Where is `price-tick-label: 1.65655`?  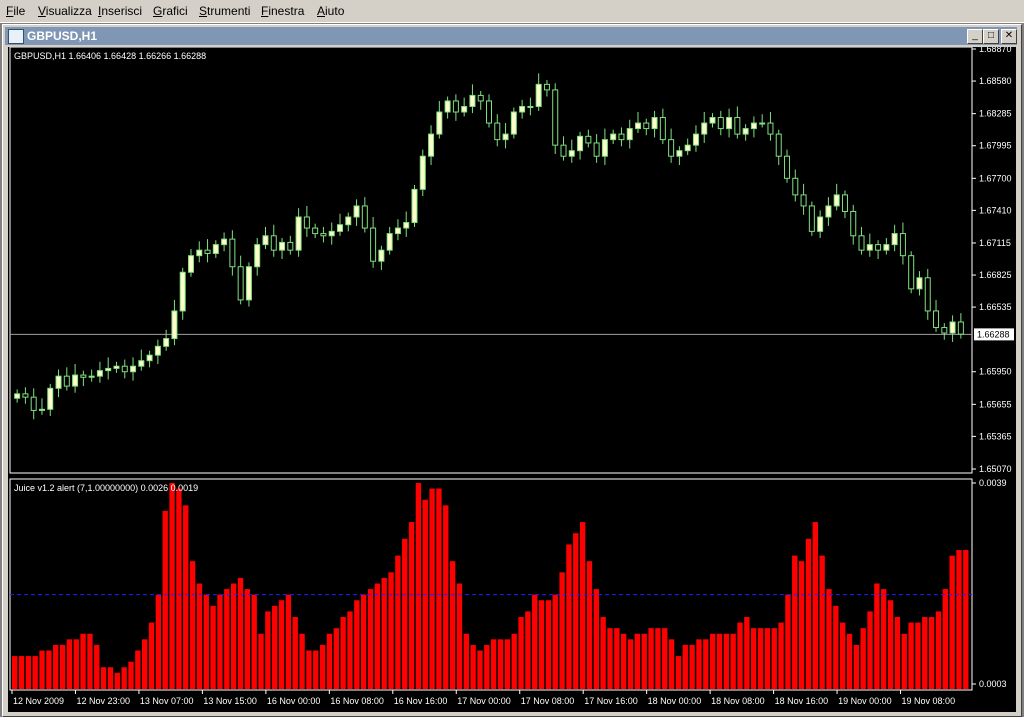 price-tick-label: 1.65655 is located at coordinates (995, 404).